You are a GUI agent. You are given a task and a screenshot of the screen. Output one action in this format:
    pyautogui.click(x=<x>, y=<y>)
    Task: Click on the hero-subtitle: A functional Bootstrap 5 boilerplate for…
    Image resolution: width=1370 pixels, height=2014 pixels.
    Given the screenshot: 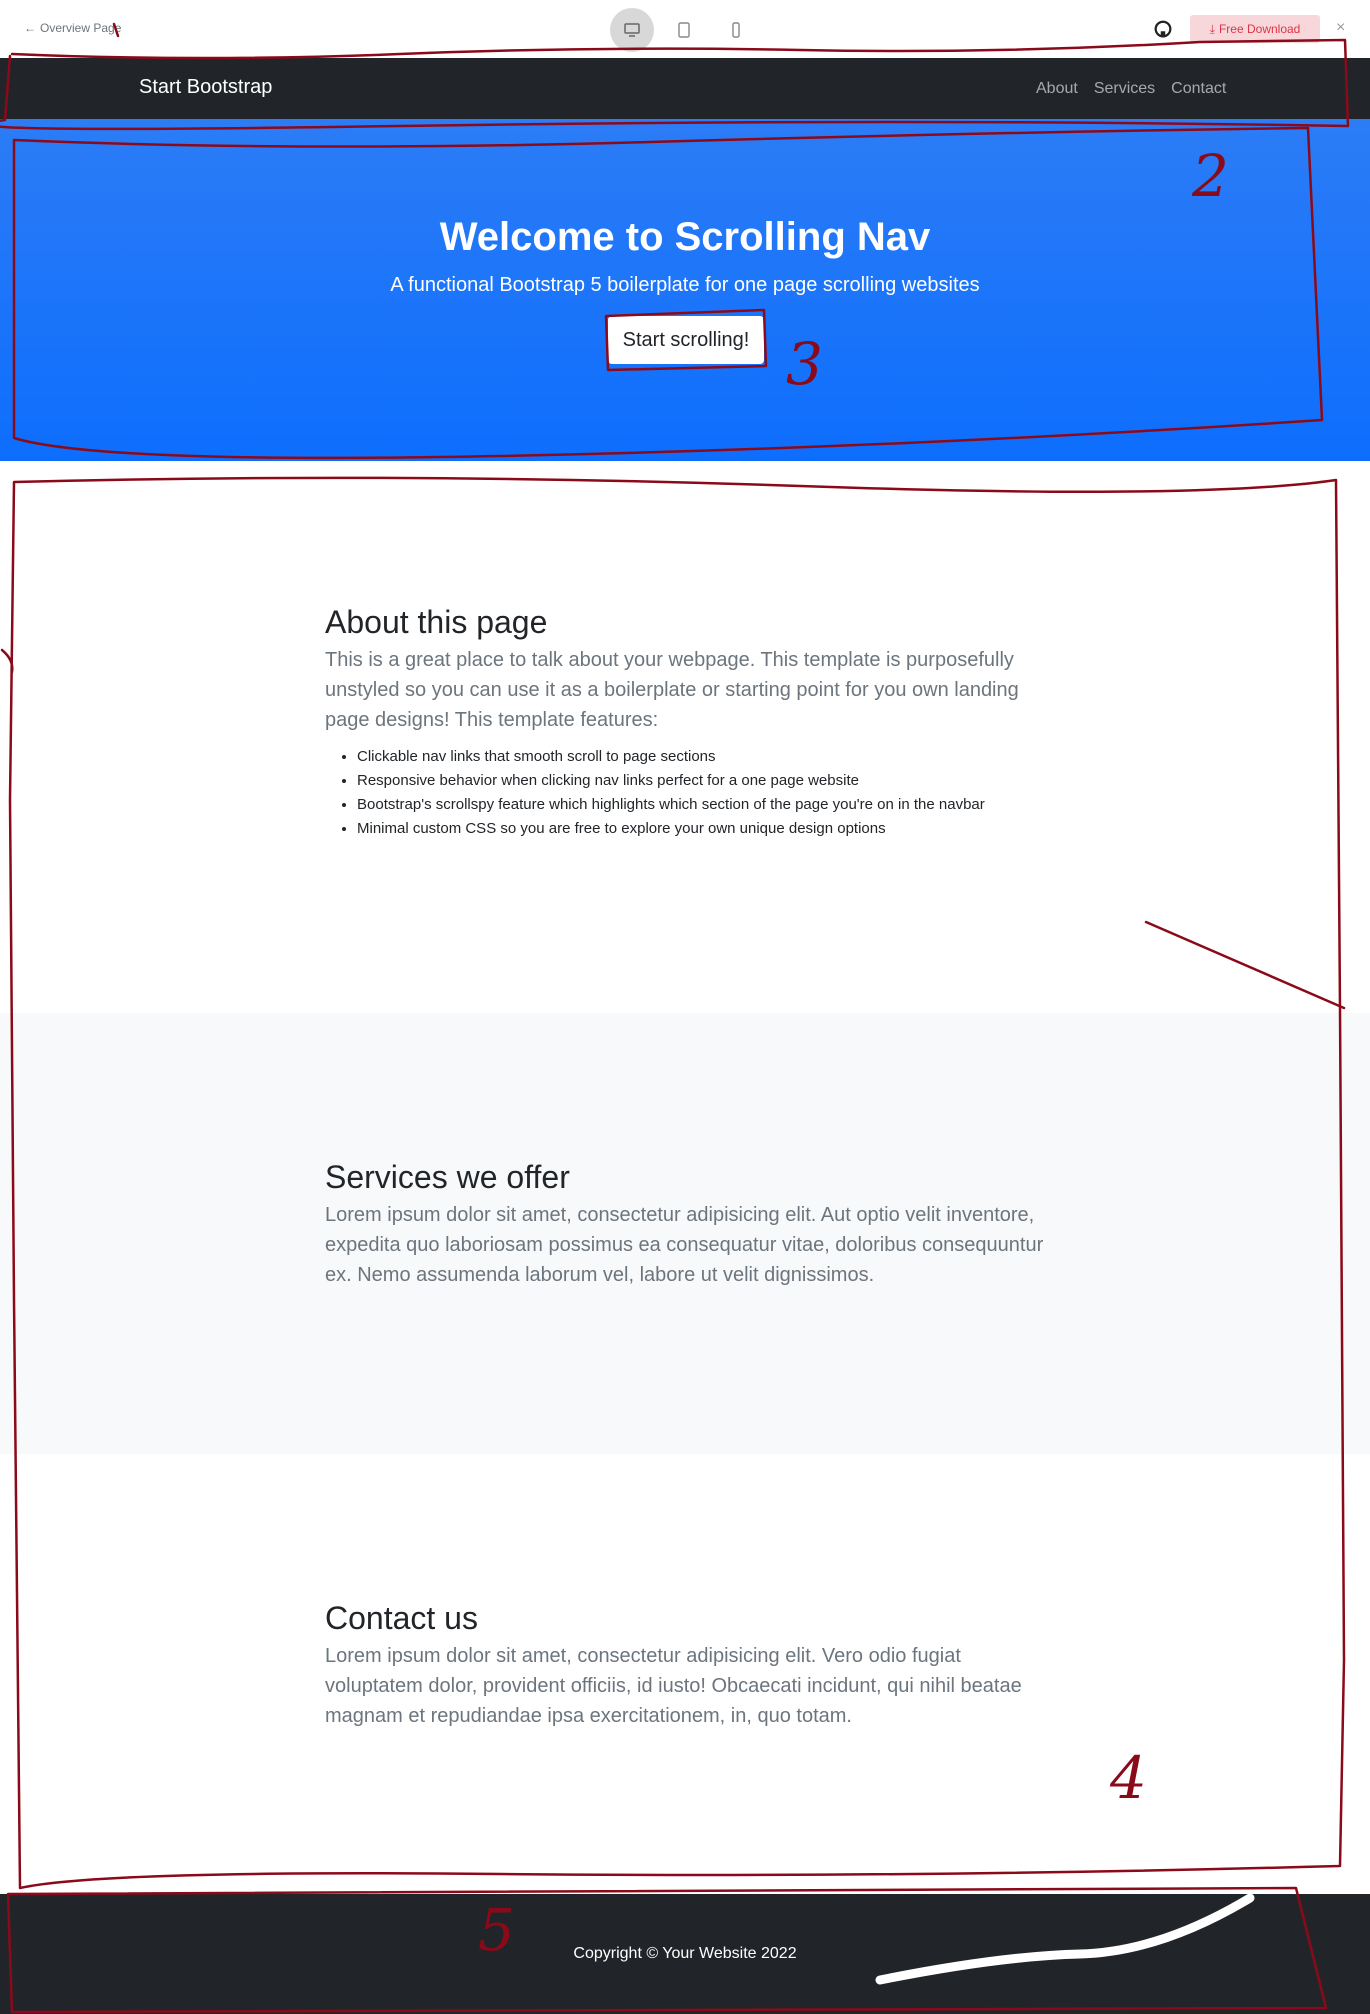 What is the action you would take?
    pyautogui.click(x=685, y=285)
    